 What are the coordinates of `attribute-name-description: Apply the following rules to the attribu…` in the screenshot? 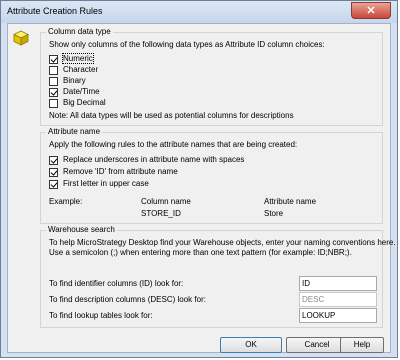 It's located at (173, 144).